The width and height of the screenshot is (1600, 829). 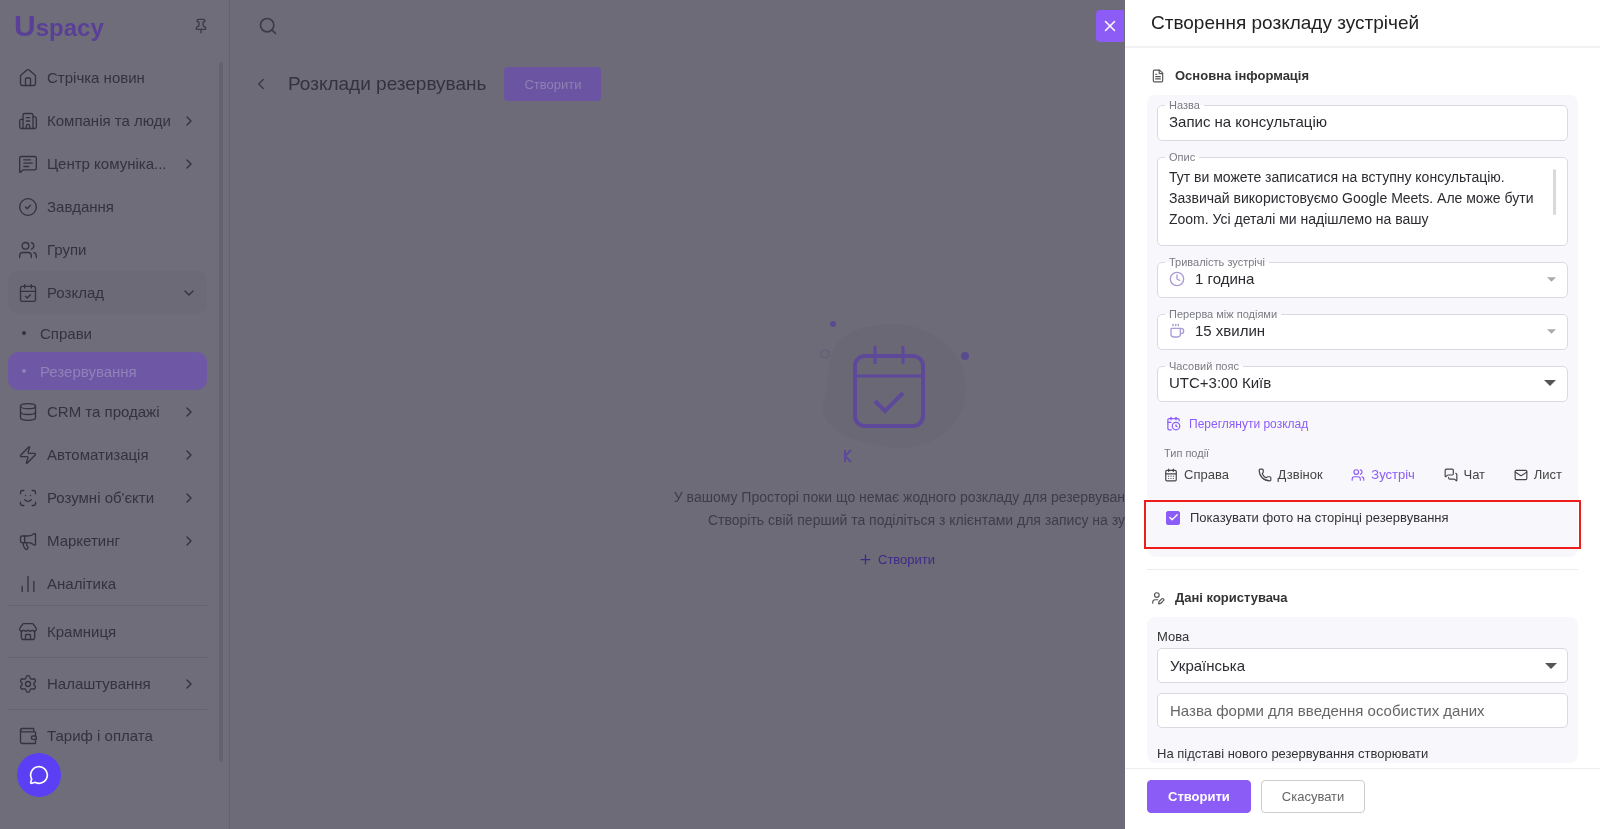 What do you see at coordinates (107, 735) in the screenshot?
I see `sidebar-item: Тариф і оплата` at bounding box center [107, 735].